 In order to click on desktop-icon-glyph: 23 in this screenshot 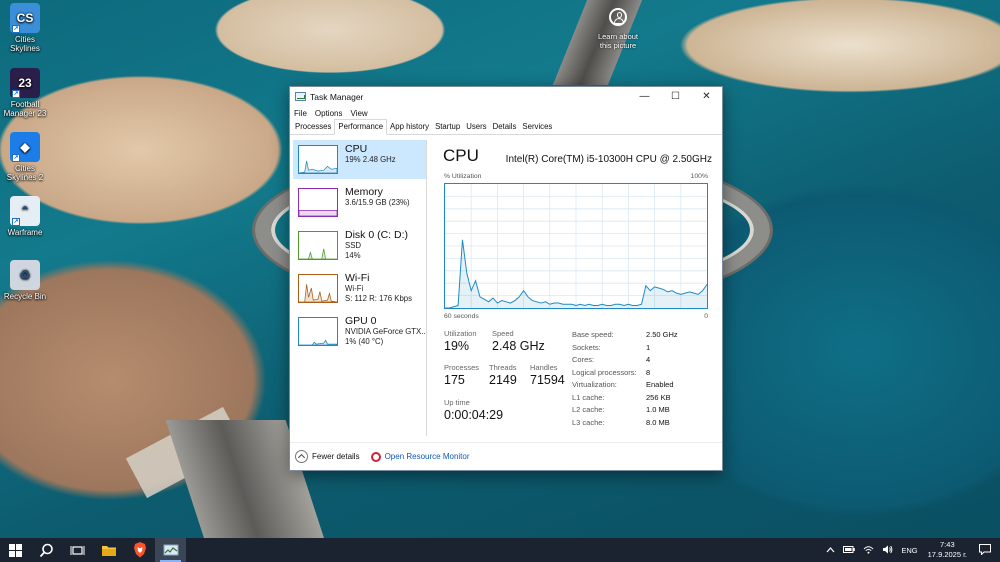, I will do `click(25, 82)`.